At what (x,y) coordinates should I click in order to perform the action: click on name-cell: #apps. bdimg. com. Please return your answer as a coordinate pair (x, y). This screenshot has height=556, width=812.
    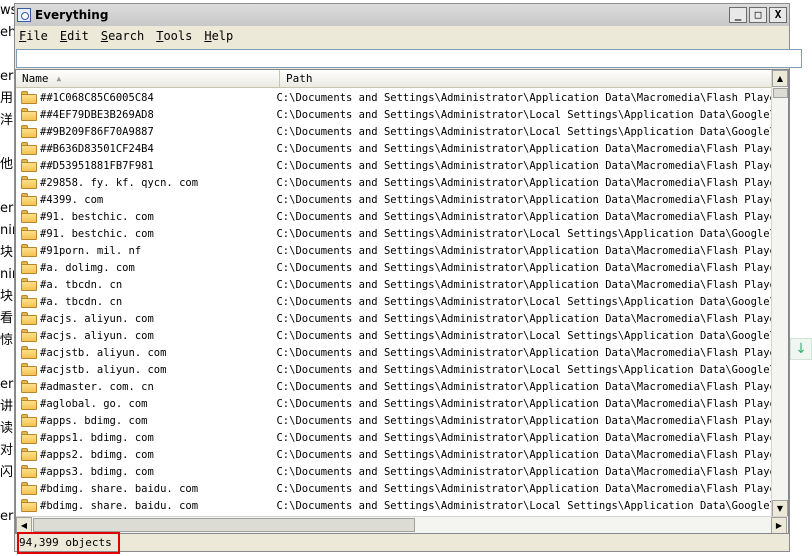
    Looking at the image, I should click on (143, 420).